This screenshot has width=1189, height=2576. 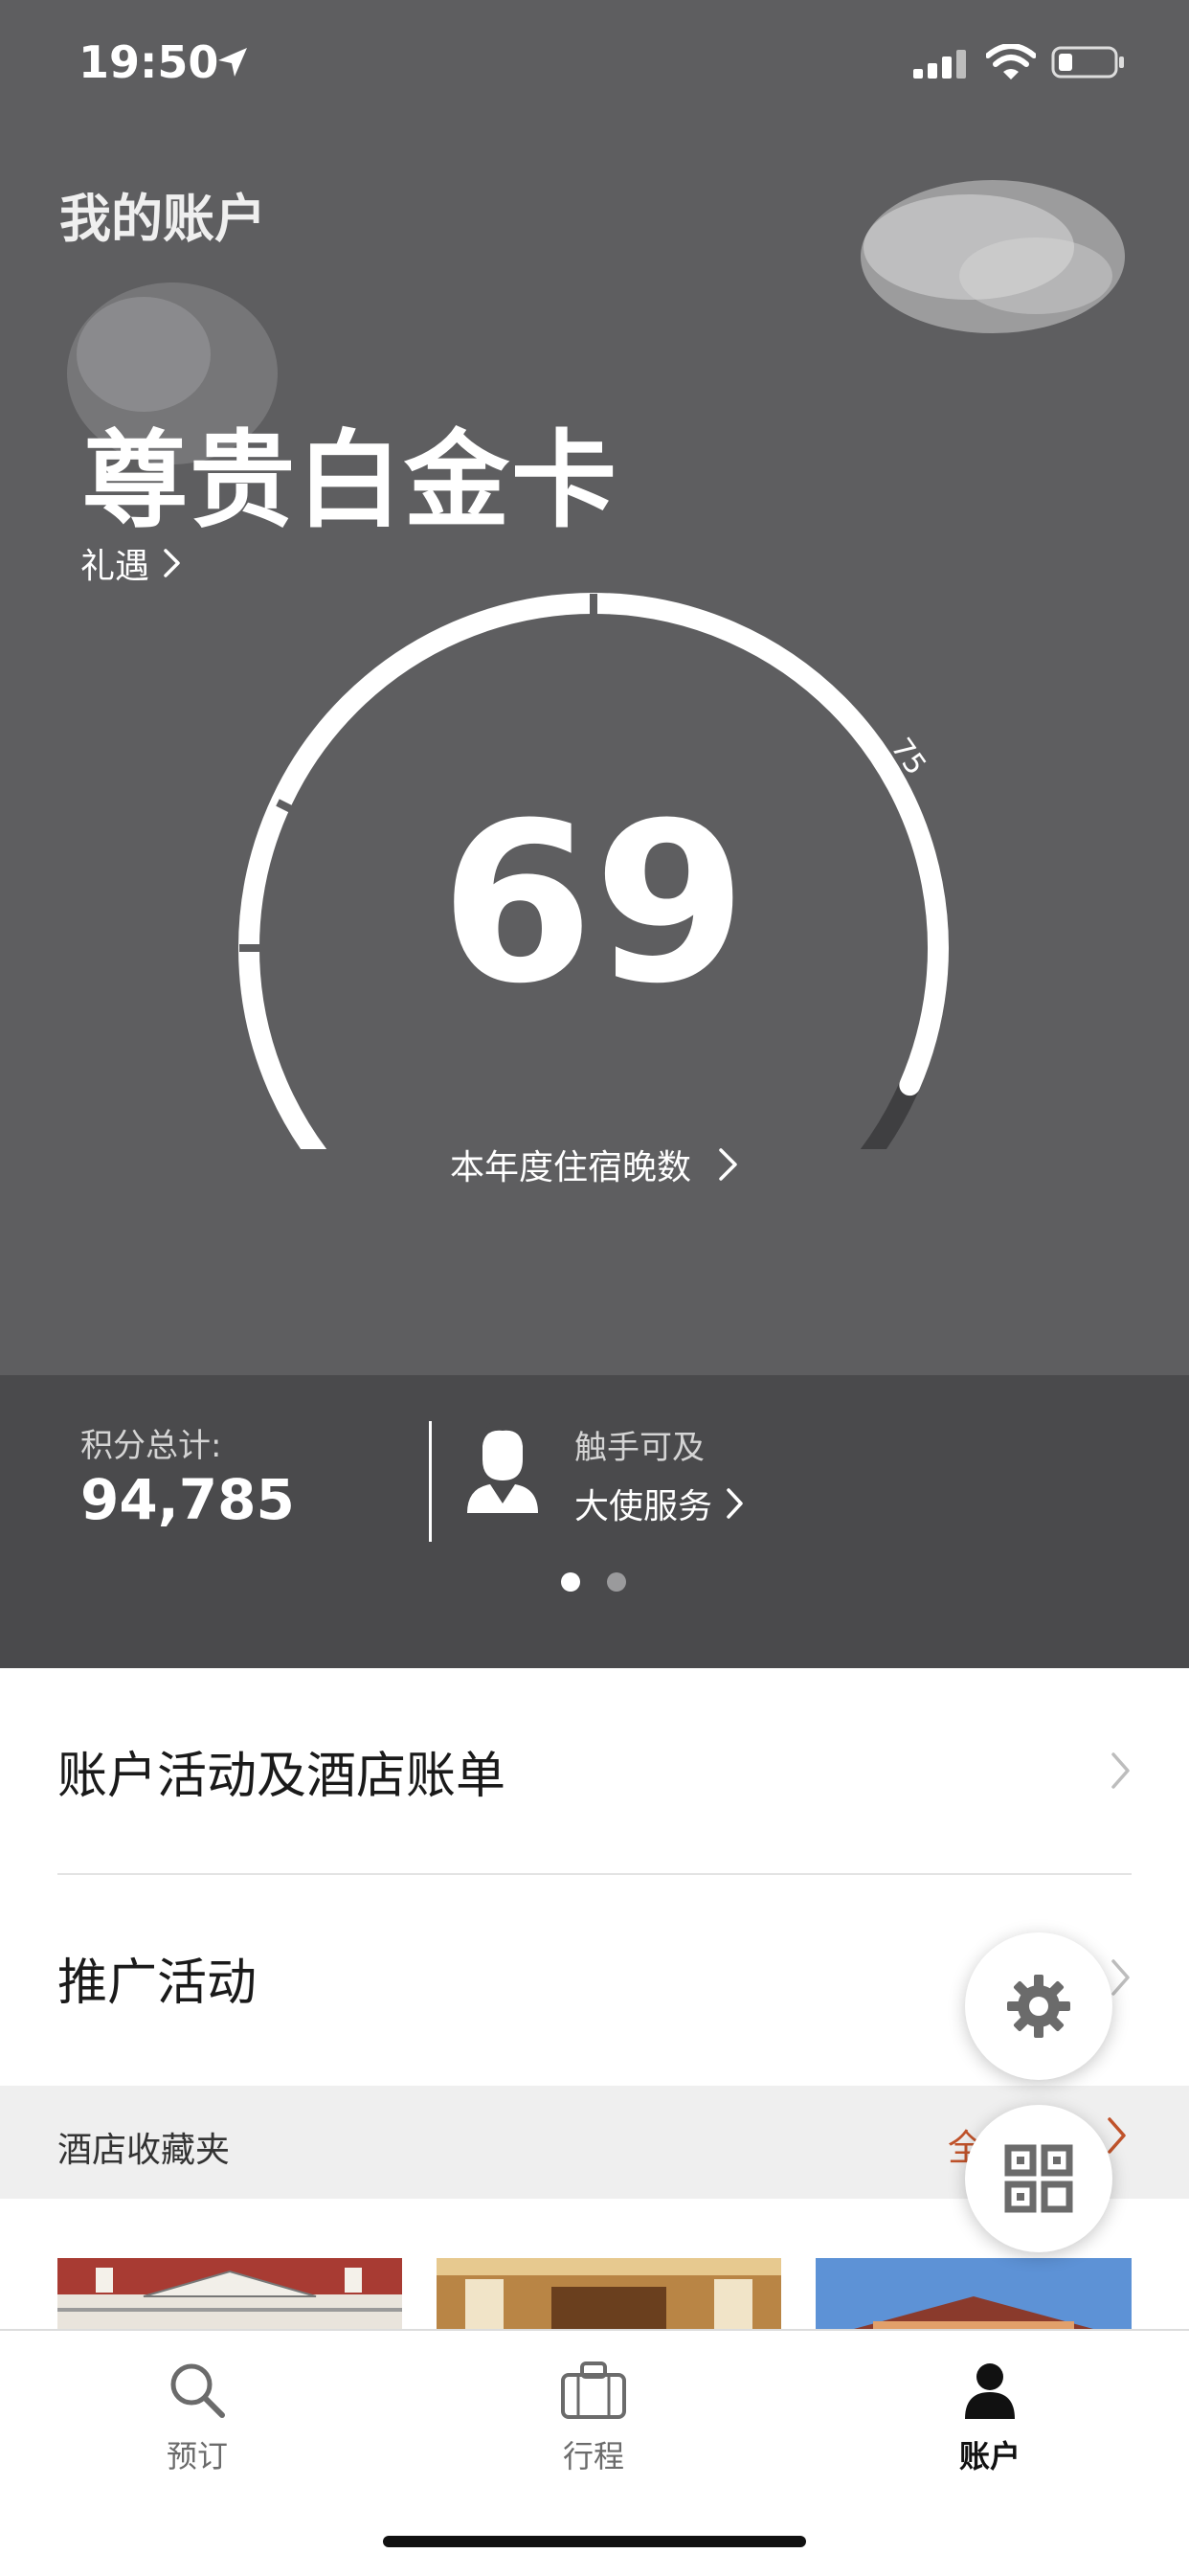 I want to click on promotions-label: 推广活动, so click(x=157, y=1983).